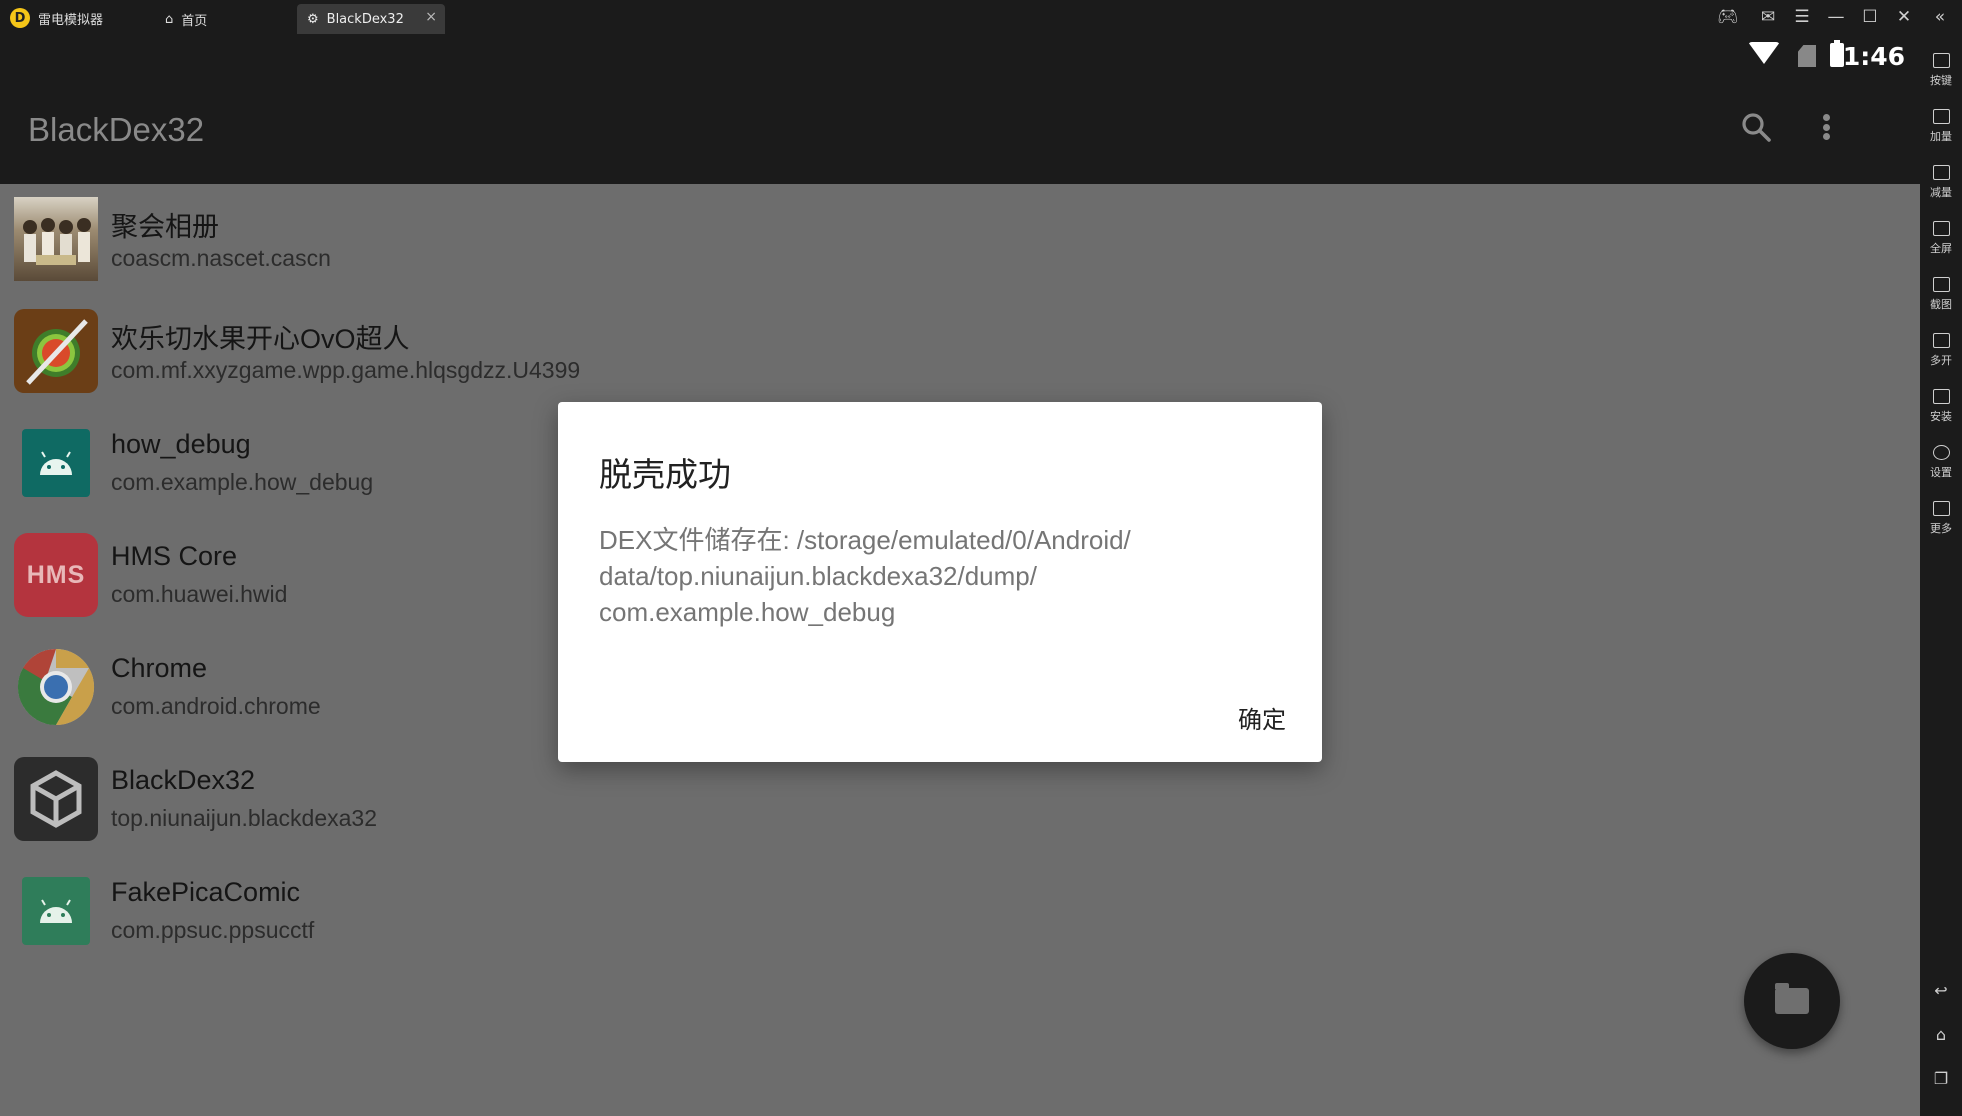 Image resolution: width=1962 pixels, height=1116 pixels. What do you see at coordinates (1873, 56) in the screenshot?
I see `status-time: 1:46` at bounding box center [1873, 56].